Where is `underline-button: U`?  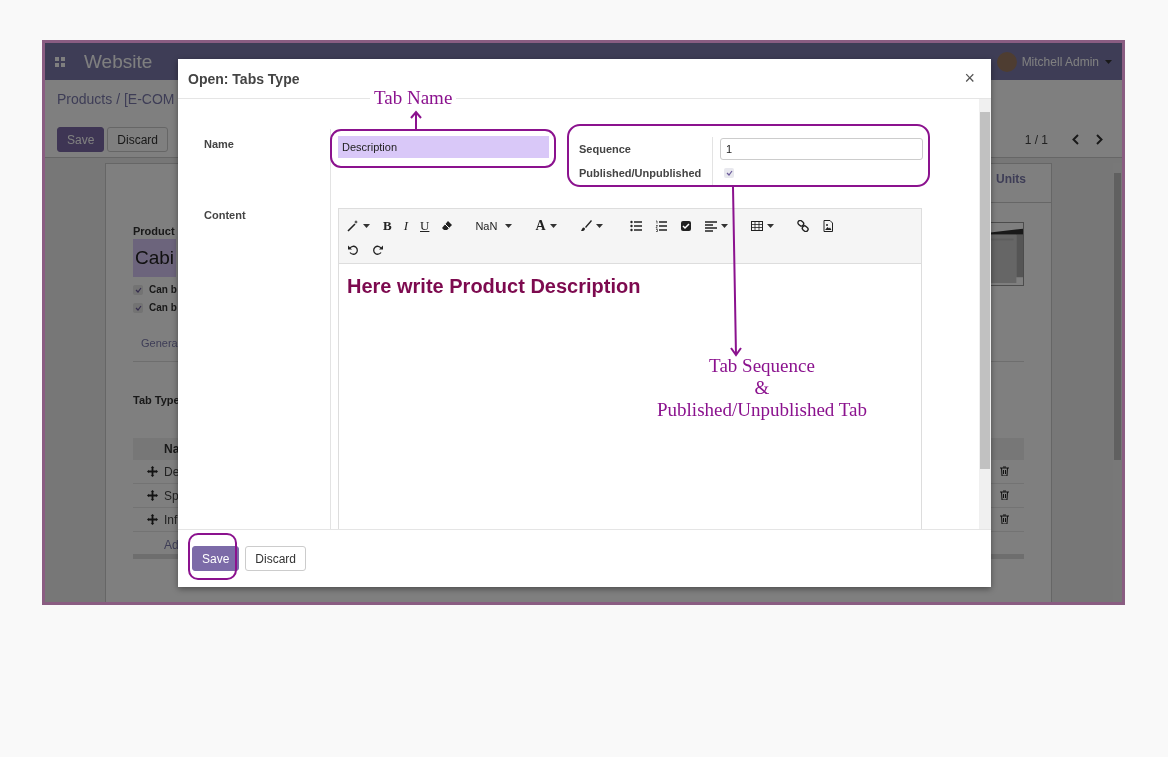 underline-button: U is located at coordinates (425, 226).